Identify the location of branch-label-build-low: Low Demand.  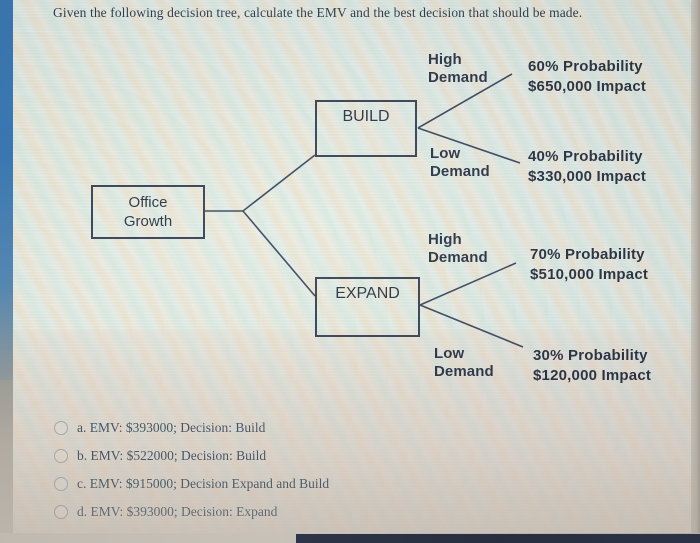
(460, 163).